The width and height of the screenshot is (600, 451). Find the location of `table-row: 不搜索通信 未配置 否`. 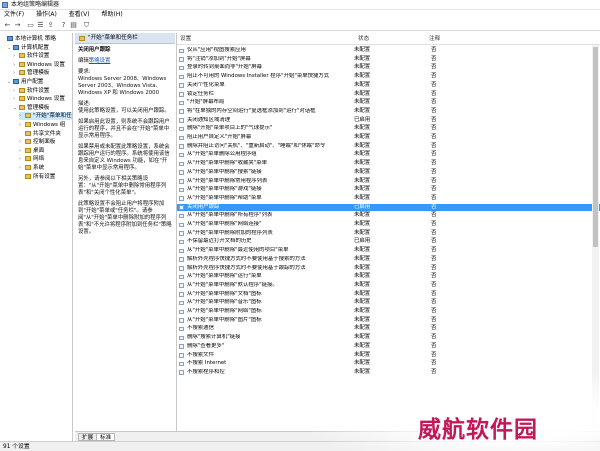

table-row: 不搜索通信 未配置 否 is located at coordinates (388, 329).